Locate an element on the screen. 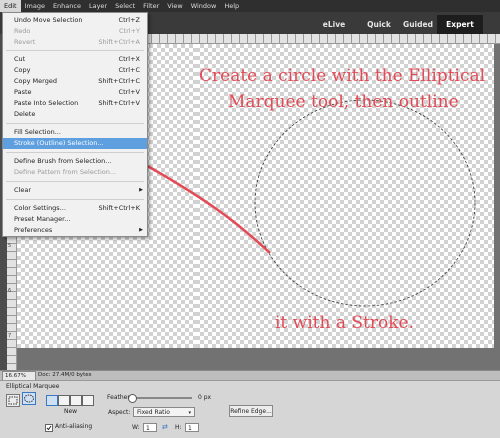  anti-aliasing-label: Anti-aliasing is located at coordinates (74, 426).